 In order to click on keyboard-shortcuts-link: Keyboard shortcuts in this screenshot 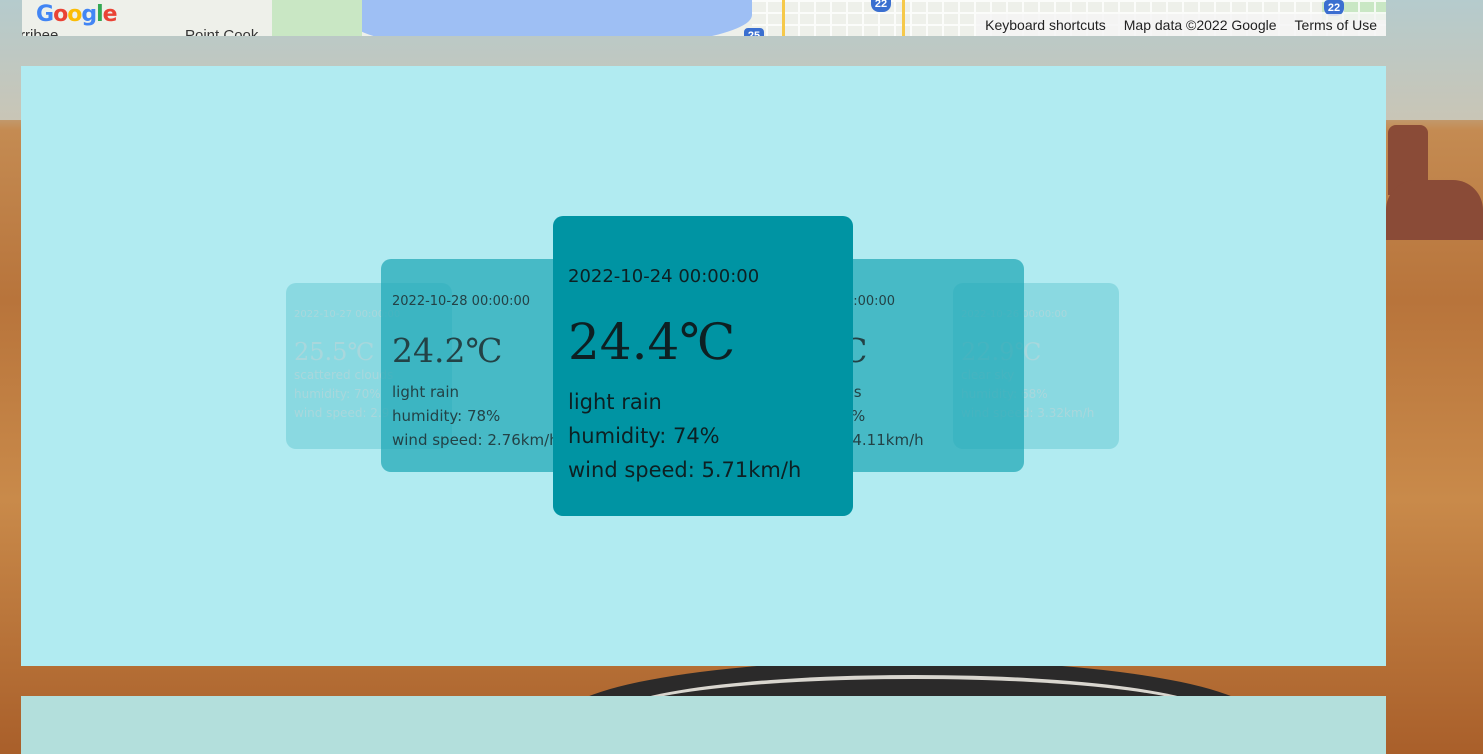, I will do `click(1045, 25)`.